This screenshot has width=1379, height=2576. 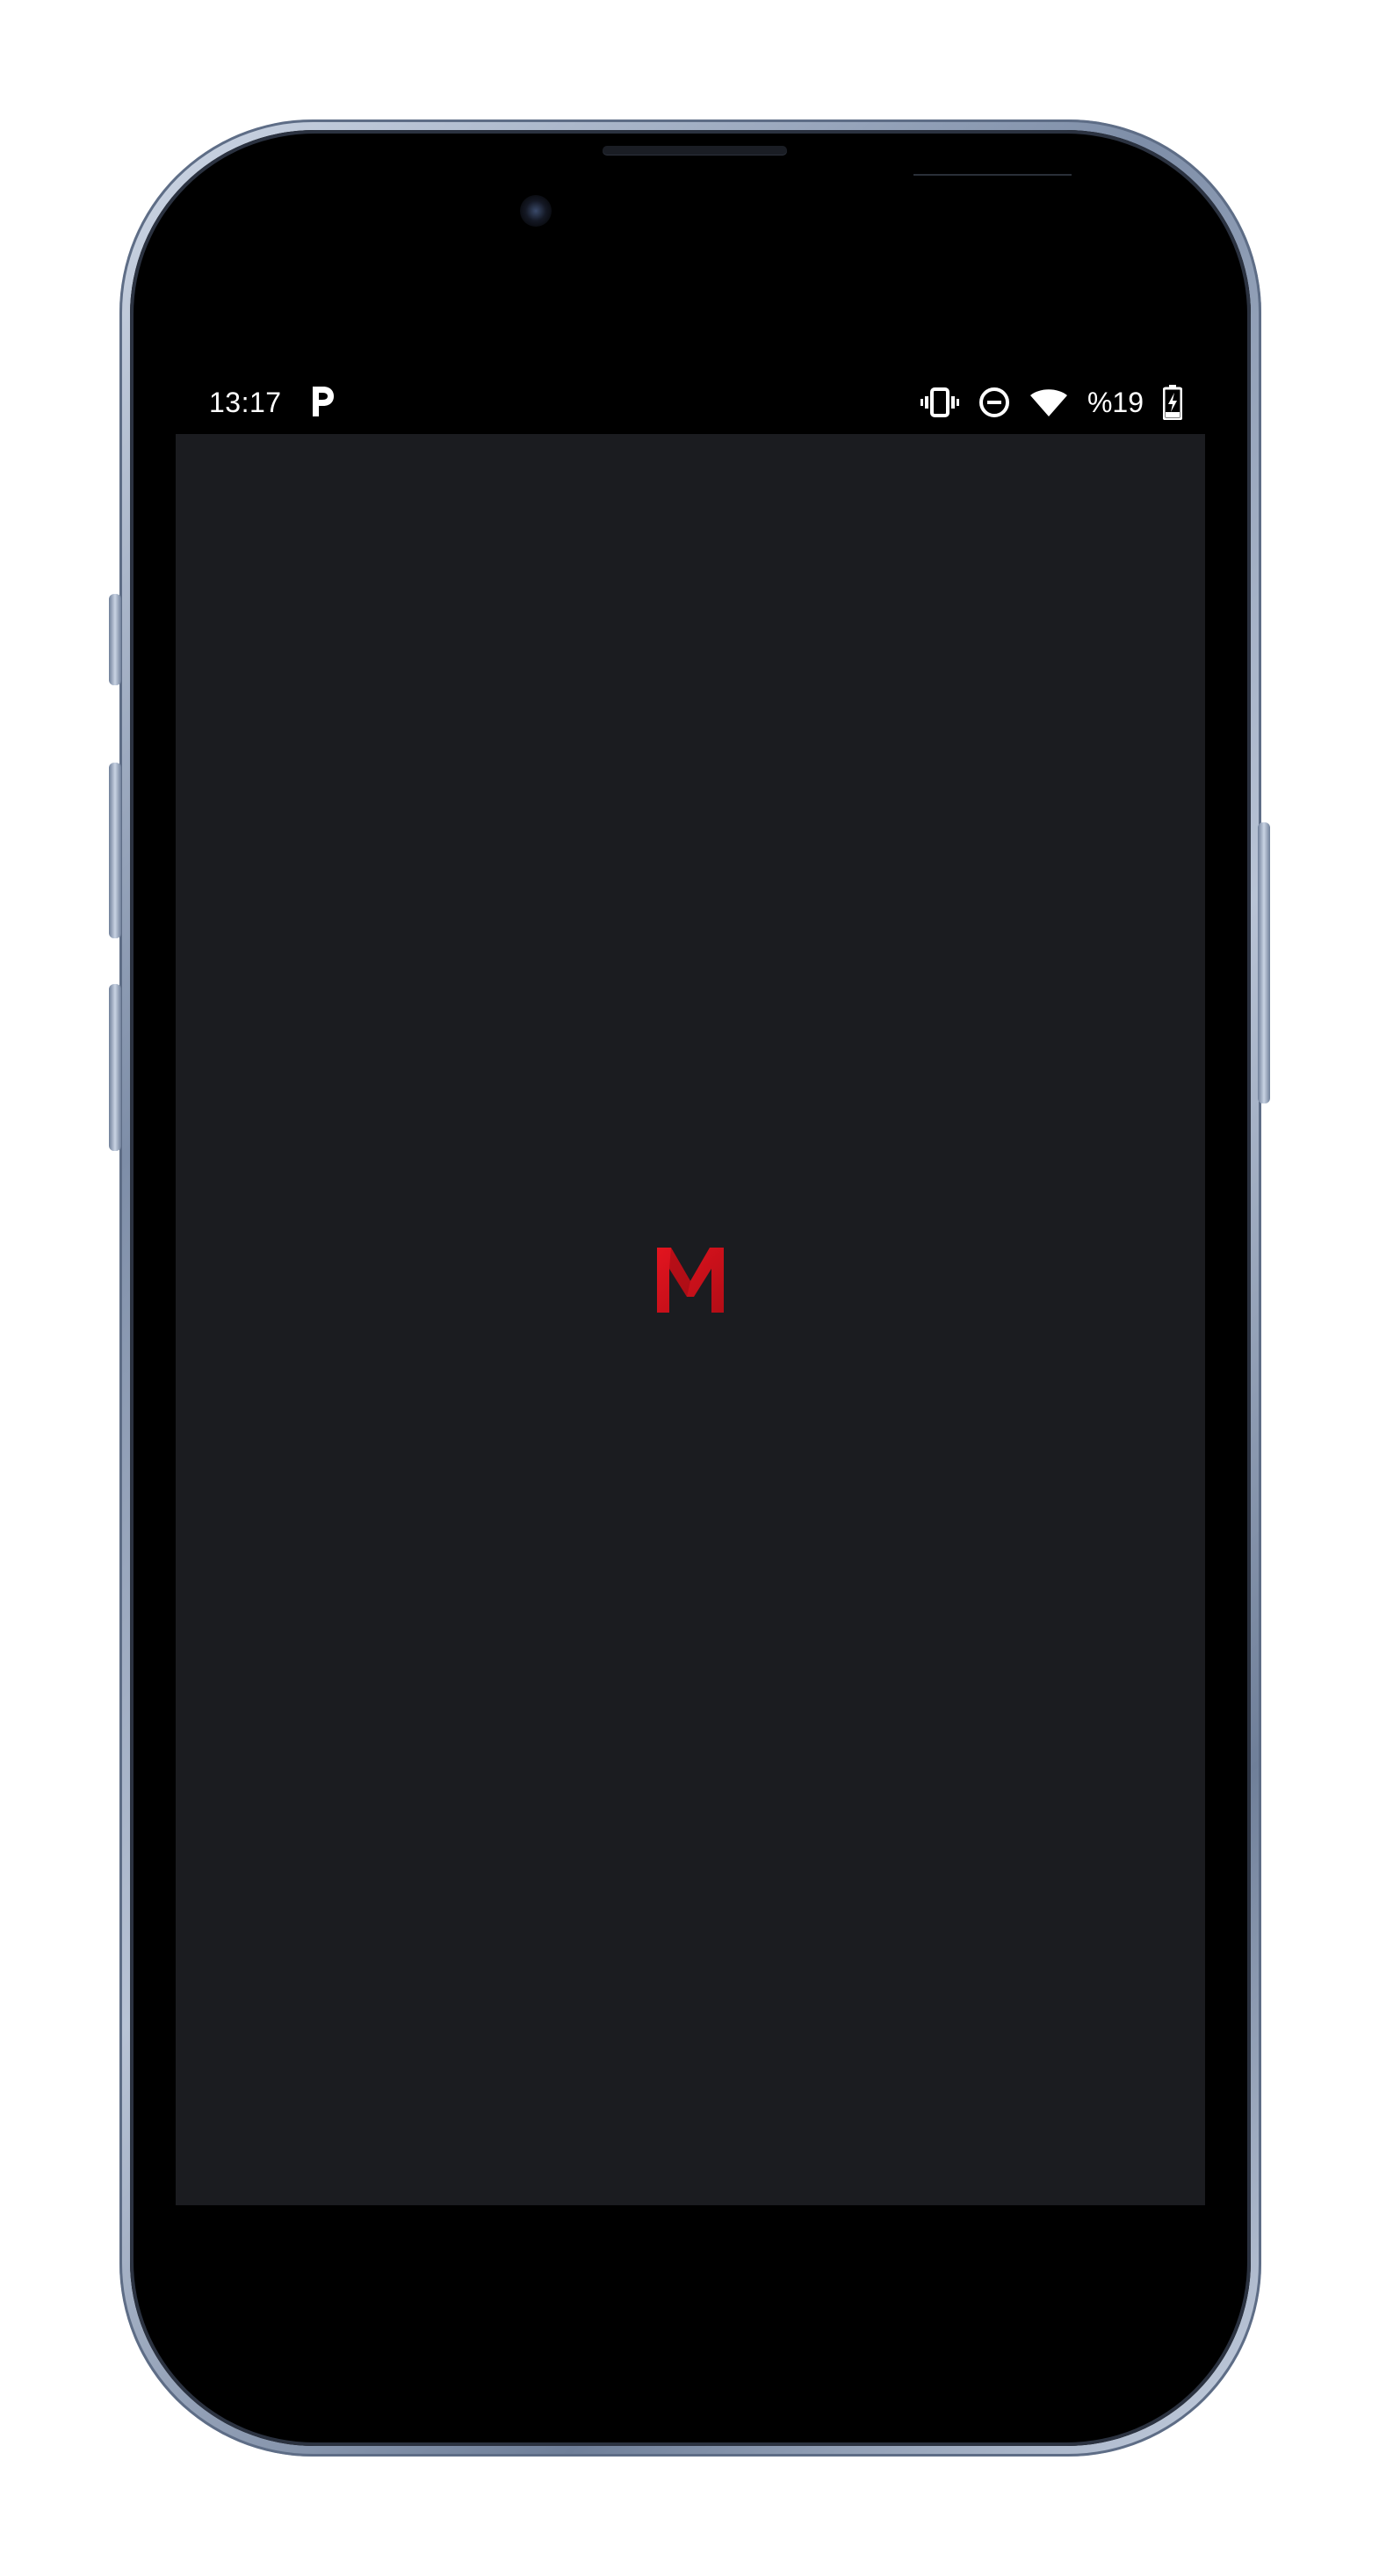 I want to click on app-logo, so click(x=690, y=1279).